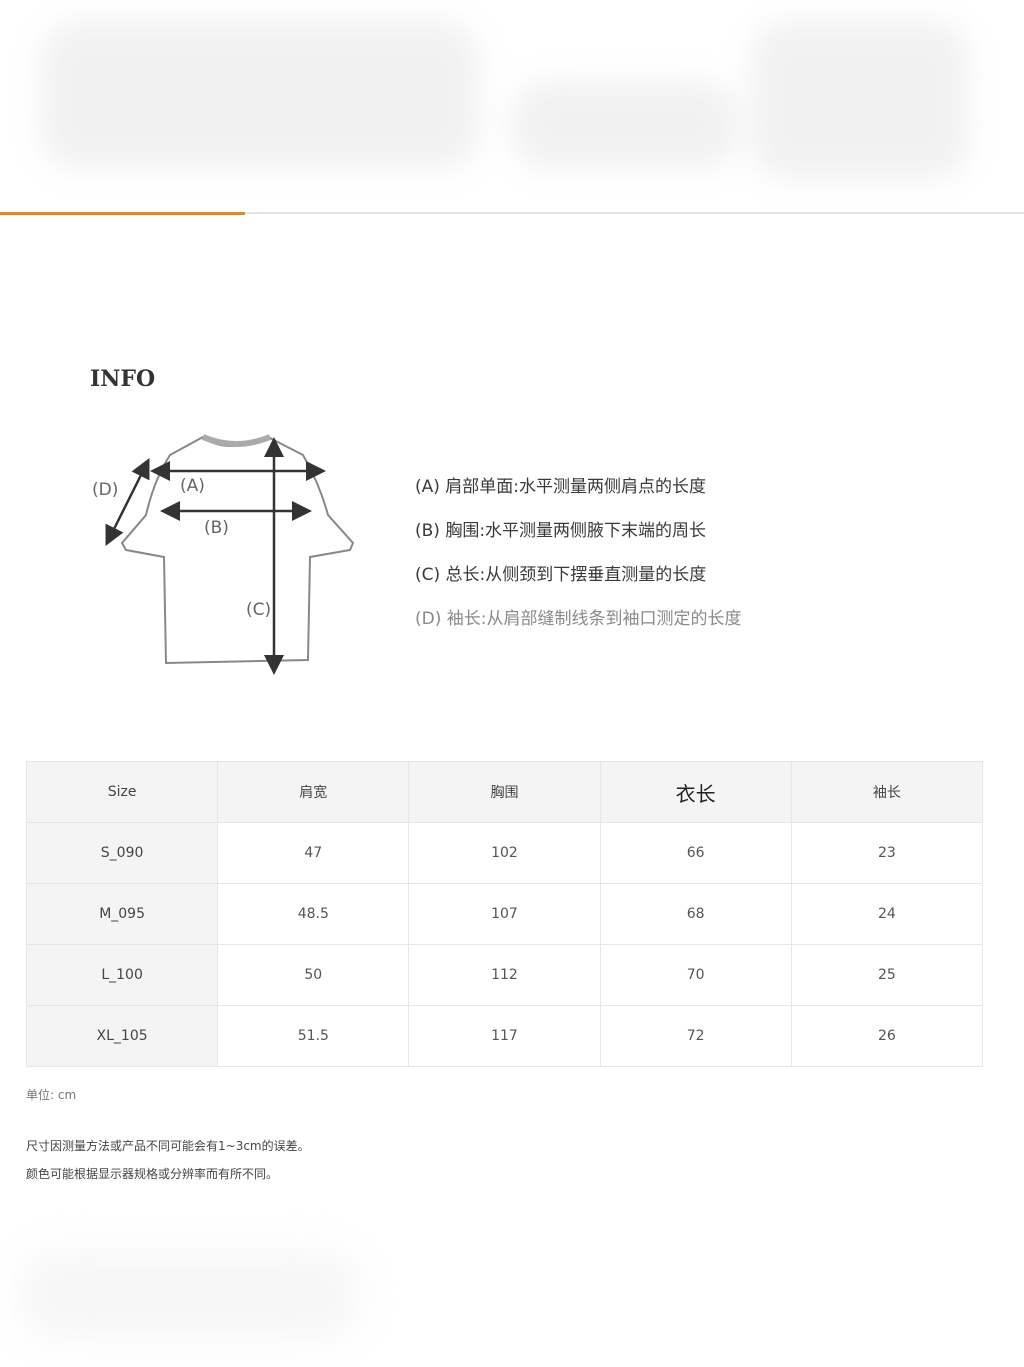 Image resolution: width=1024 pixels, height=1367 pixels. I want to click on chest-value: 117, so click(504, 1036).